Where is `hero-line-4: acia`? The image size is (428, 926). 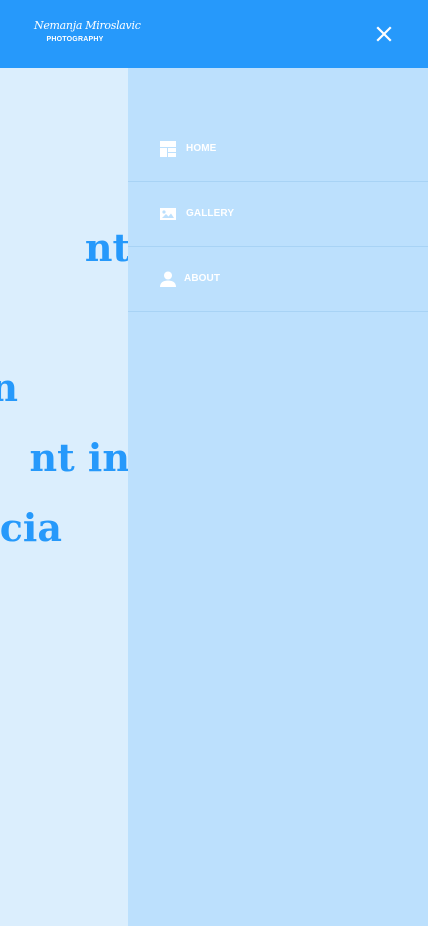 hero-line-4: acia is located at coordinates (31, 527).